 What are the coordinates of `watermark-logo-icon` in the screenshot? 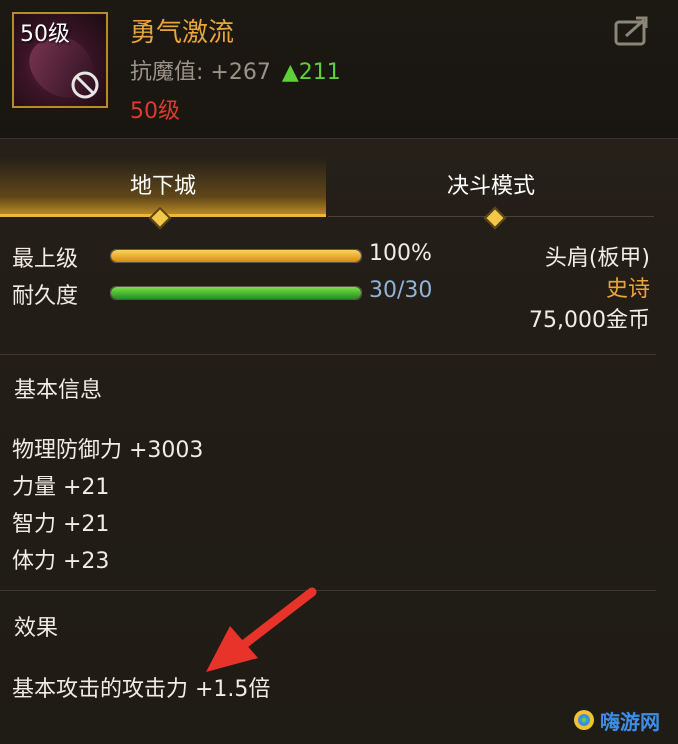 It's located at (584, 720).